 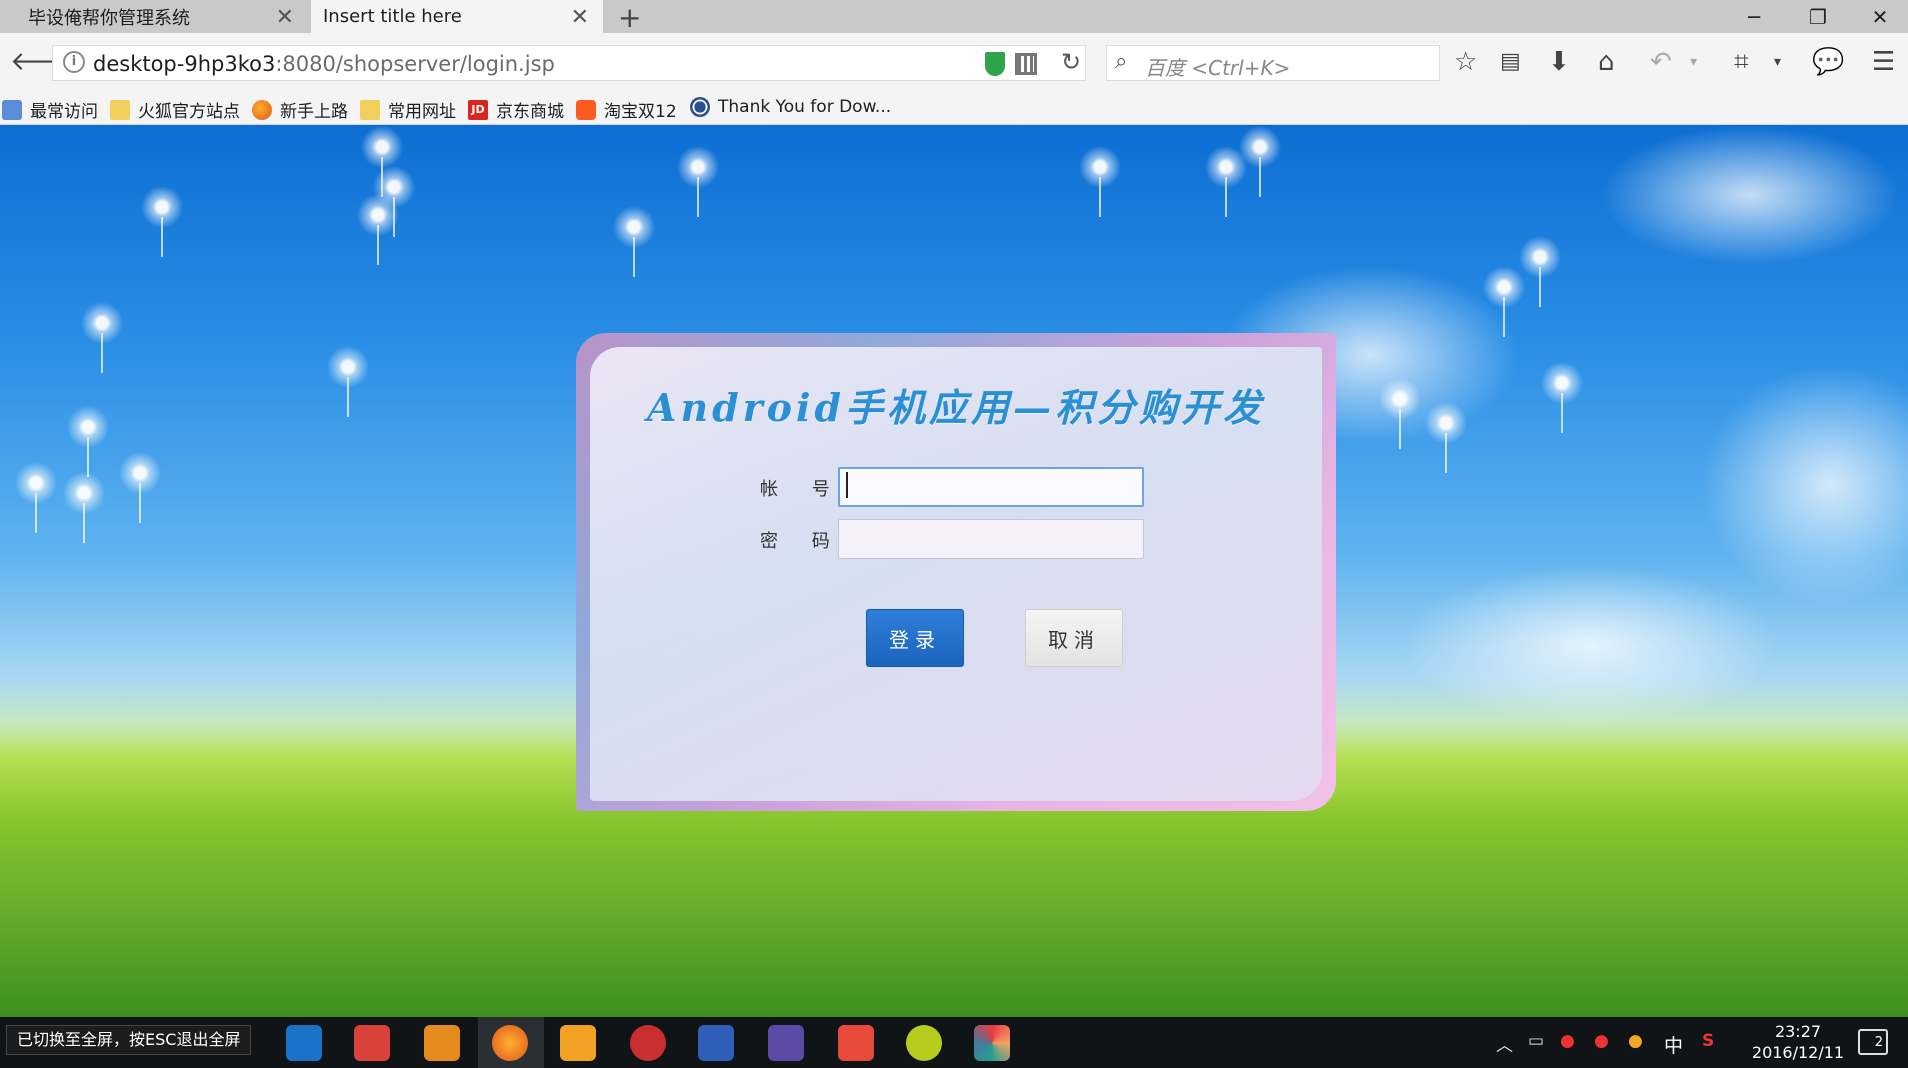 What do you see at coordinates (314, 112) in the screenshot?
I see `bookmark-label: 新手上路` at bounding box center [314, 112].